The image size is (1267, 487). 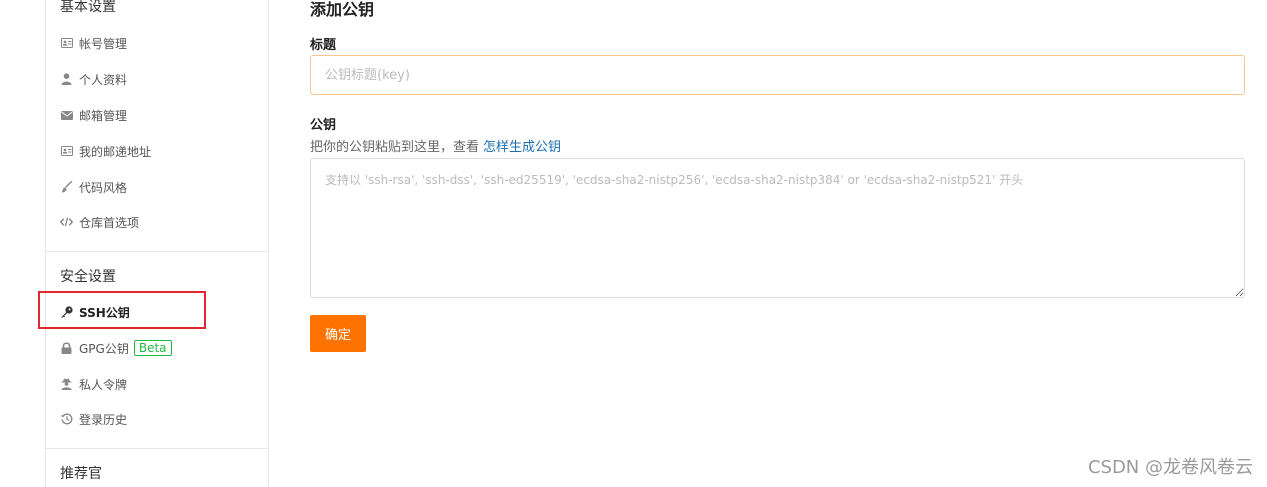 I want to click on sidebar-item-repo-preferences: 仓库首选项, so click(x=99, y=222).